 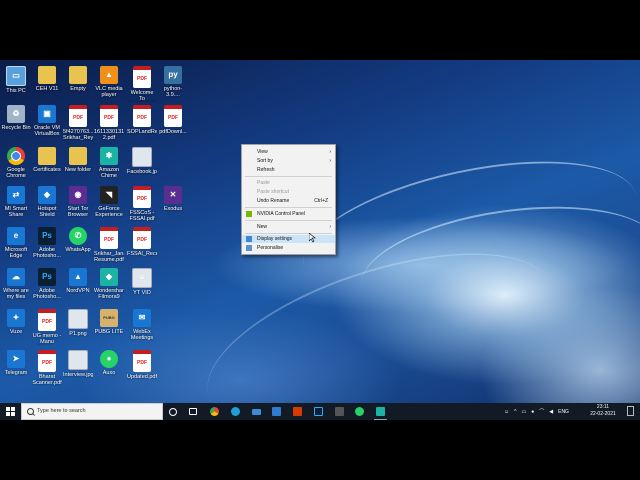 What do you see at coordinates (630, 411) in the screenshot?
I see `notification-icon` at bounding box center [630, 411].